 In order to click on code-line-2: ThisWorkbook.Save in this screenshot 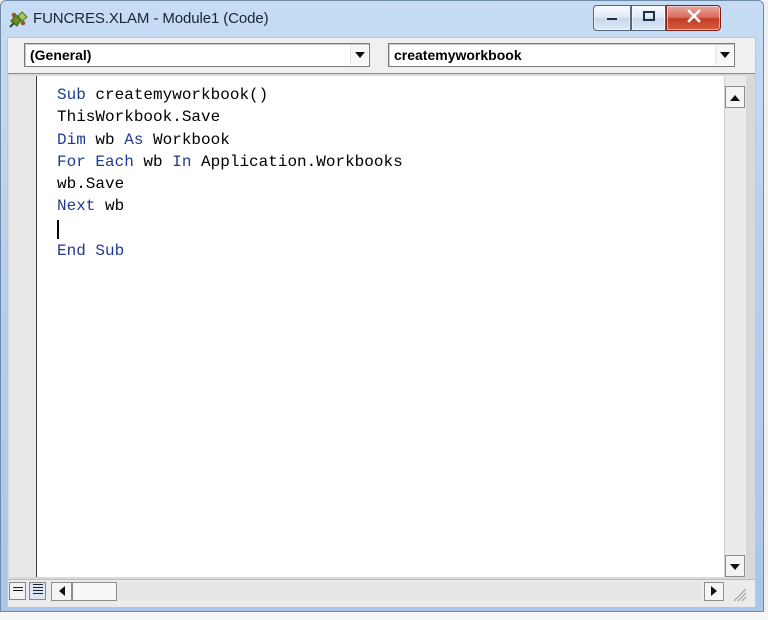, I will do `click(377, 117)`.